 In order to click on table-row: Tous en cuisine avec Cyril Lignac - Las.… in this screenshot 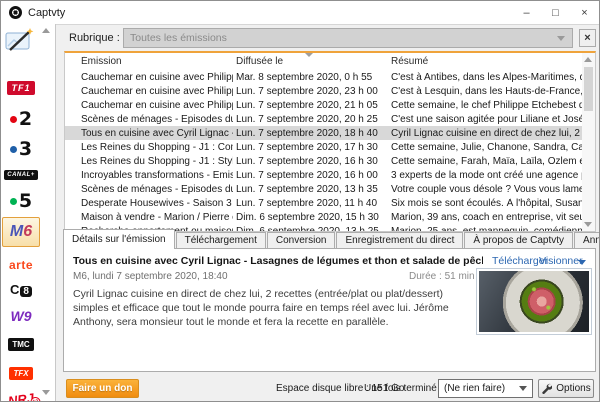, I will do `click(330, 133)`.